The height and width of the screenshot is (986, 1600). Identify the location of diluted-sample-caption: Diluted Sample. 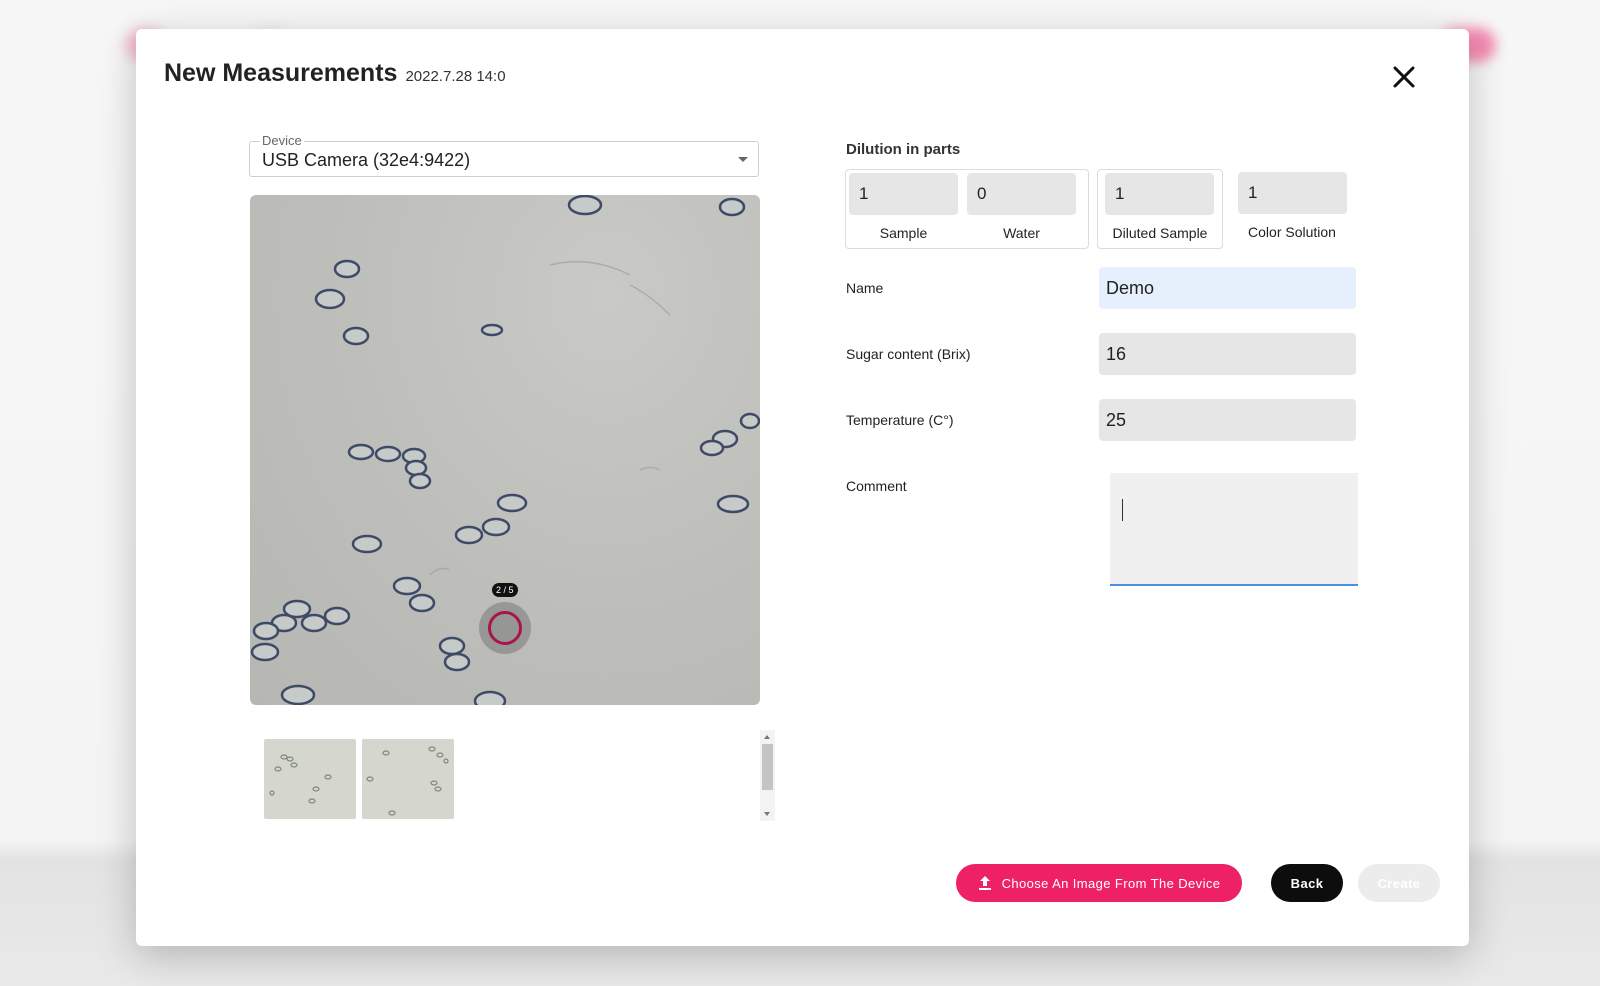
(1160, 233).